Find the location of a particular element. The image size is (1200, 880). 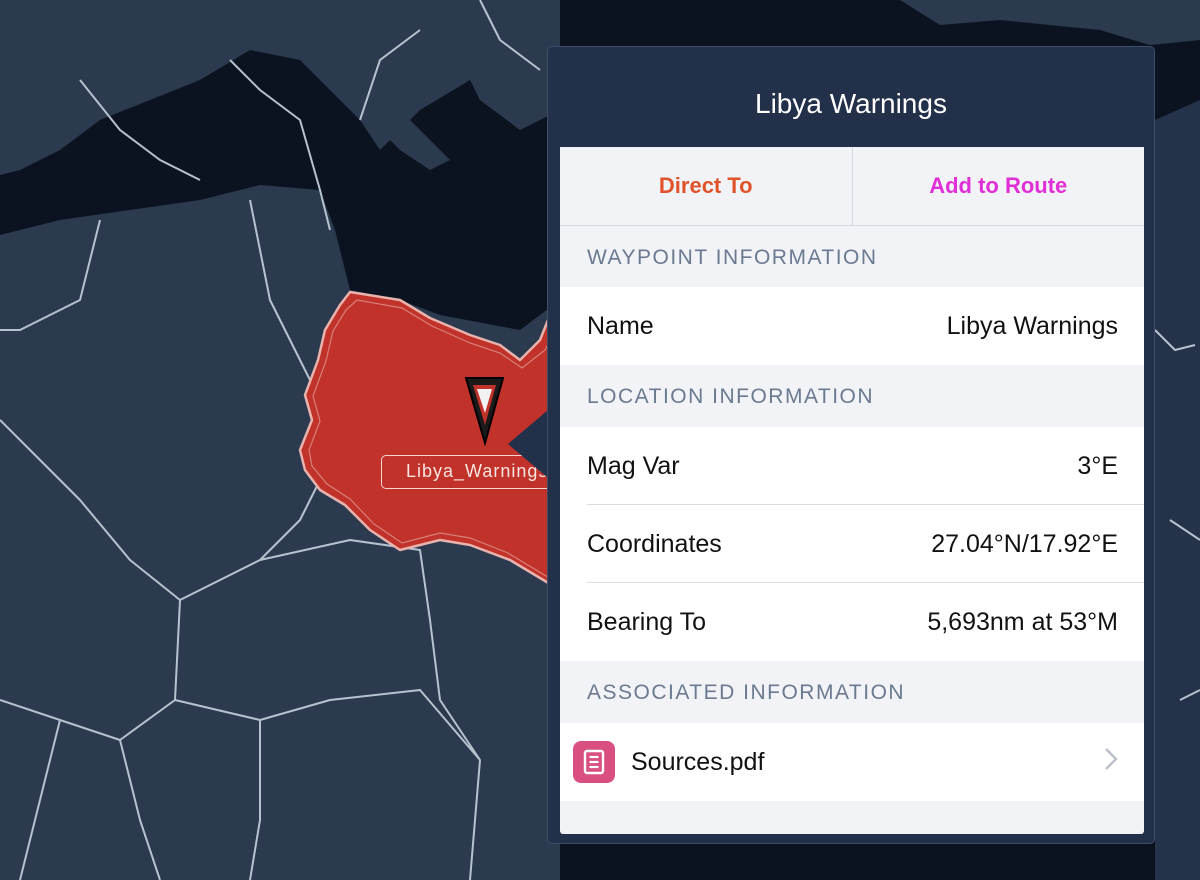

document-name: Sources.pdf is located at coordinates (698, 761).